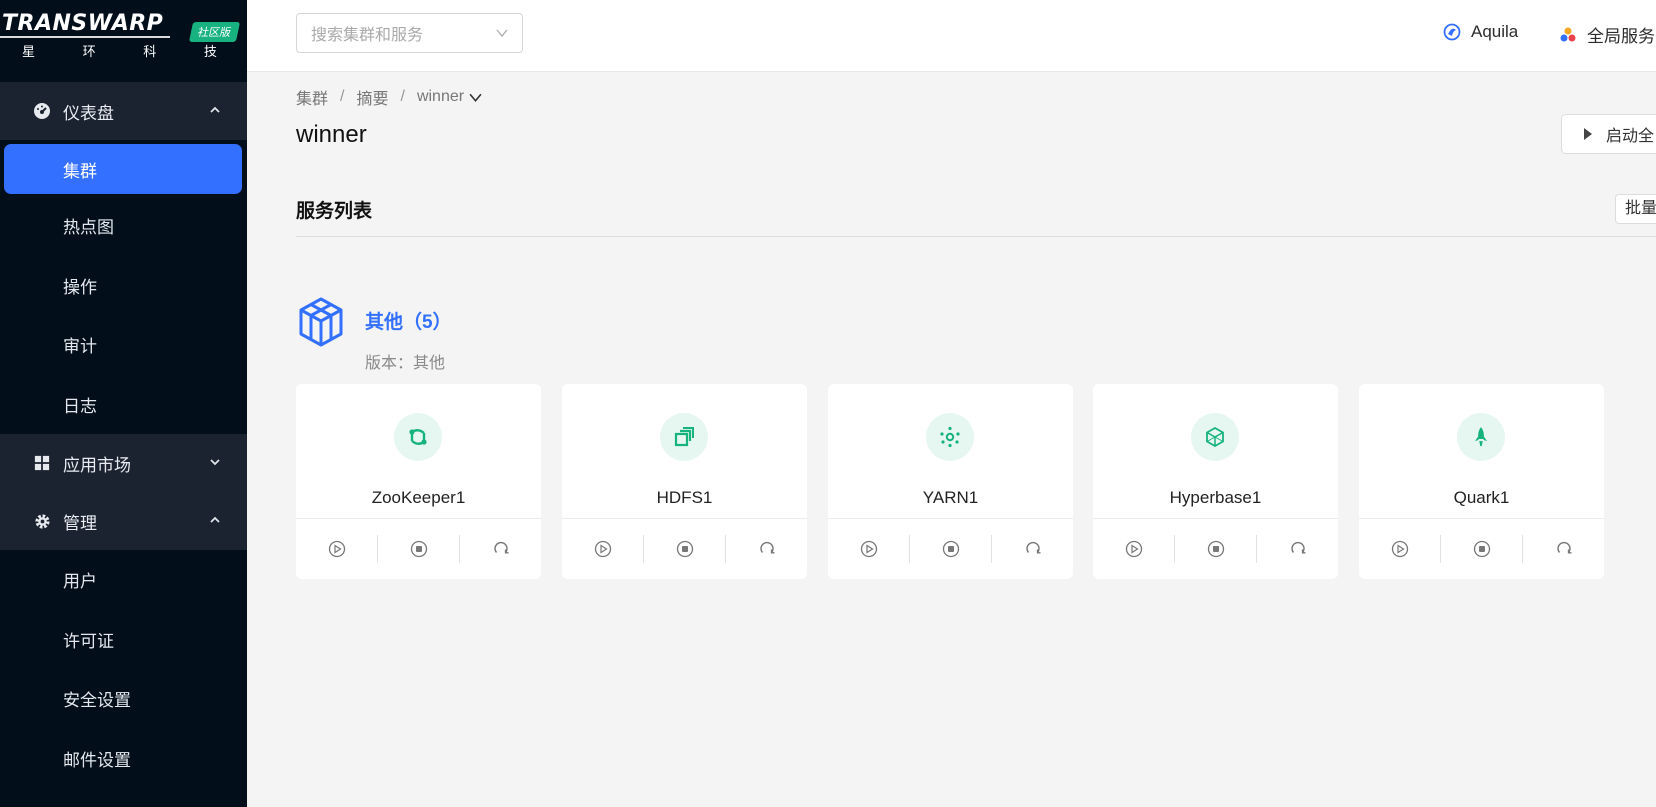 The height and width of the screenshot is (807, 1656). What do you see at coordinates (684, 437) in the screenshot?
I see `hdfs-icon` at bounding box center [684, 437].